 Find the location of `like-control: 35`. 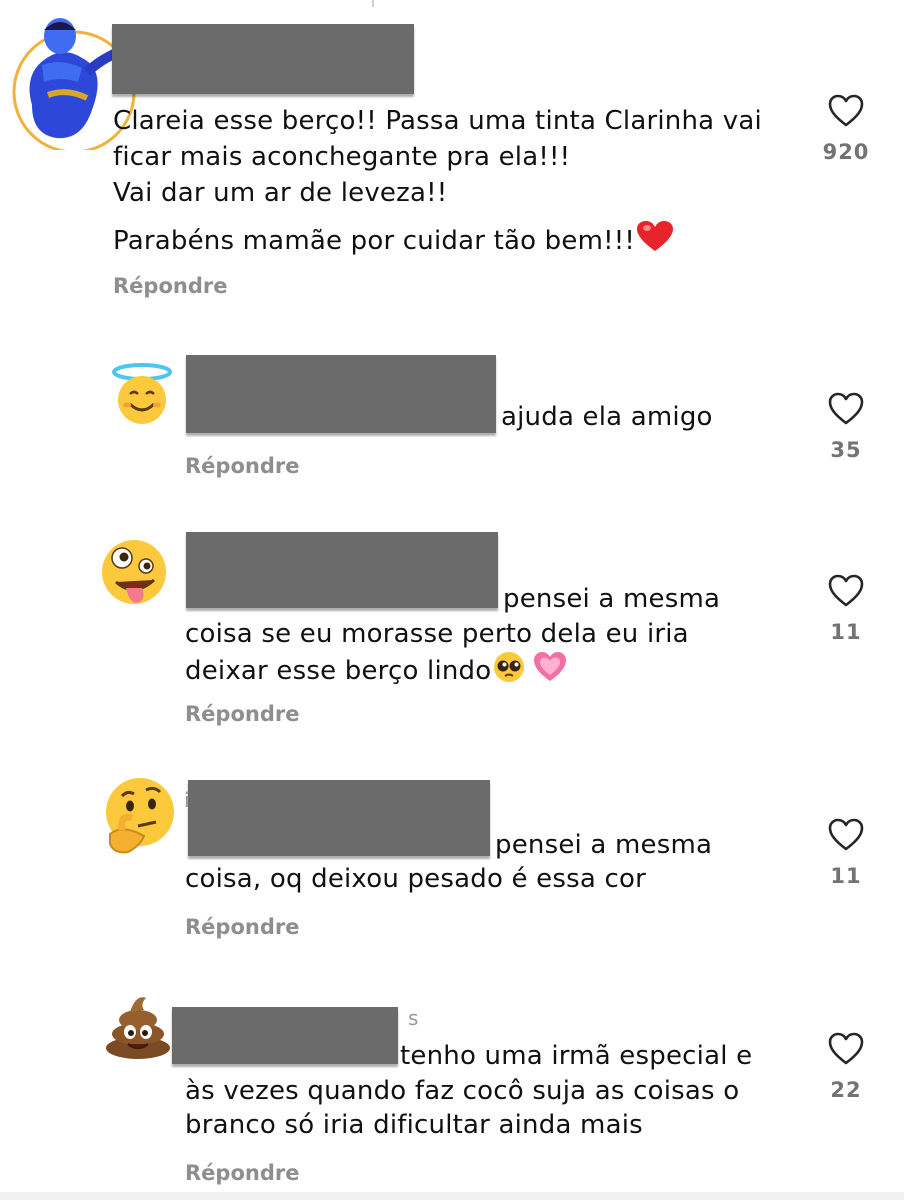

like-control: 35 is located at coordinates (846, 427).